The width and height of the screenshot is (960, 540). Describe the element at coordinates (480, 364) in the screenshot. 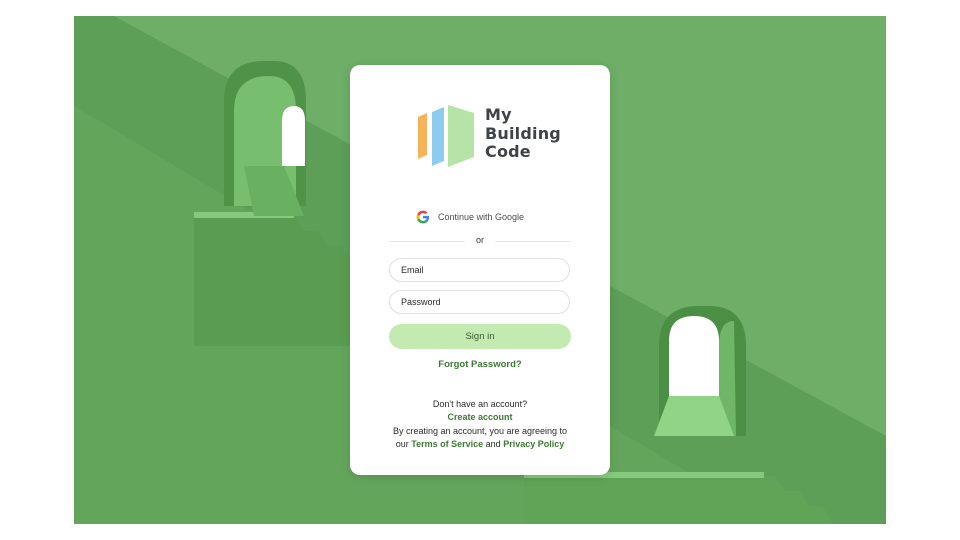

I see `forgot-password-link: Forgot Password?` at that location.